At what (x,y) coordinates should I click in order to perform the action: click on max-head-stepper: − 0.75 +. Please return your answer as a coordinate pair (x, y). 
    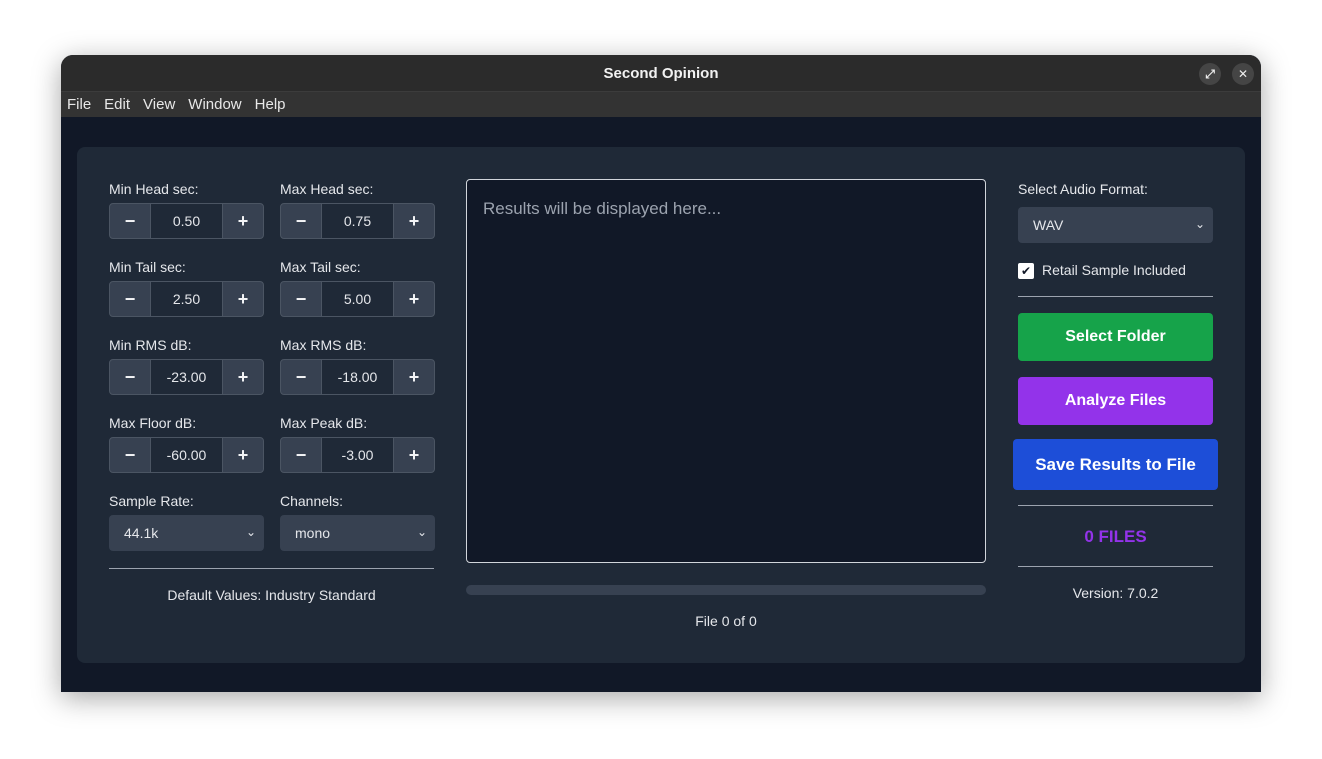
    Looking at the image, I should click on (357, 221).